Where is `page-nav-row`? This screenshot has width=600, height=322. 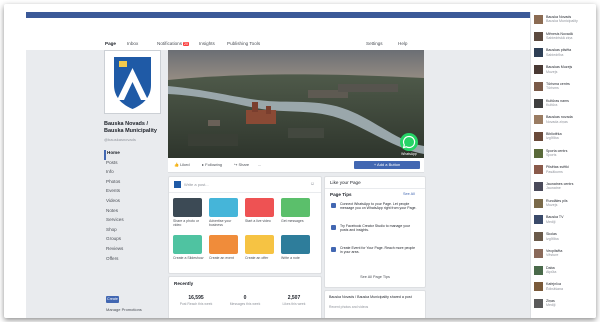
page-nav-row is located at coordinates (278, 34).